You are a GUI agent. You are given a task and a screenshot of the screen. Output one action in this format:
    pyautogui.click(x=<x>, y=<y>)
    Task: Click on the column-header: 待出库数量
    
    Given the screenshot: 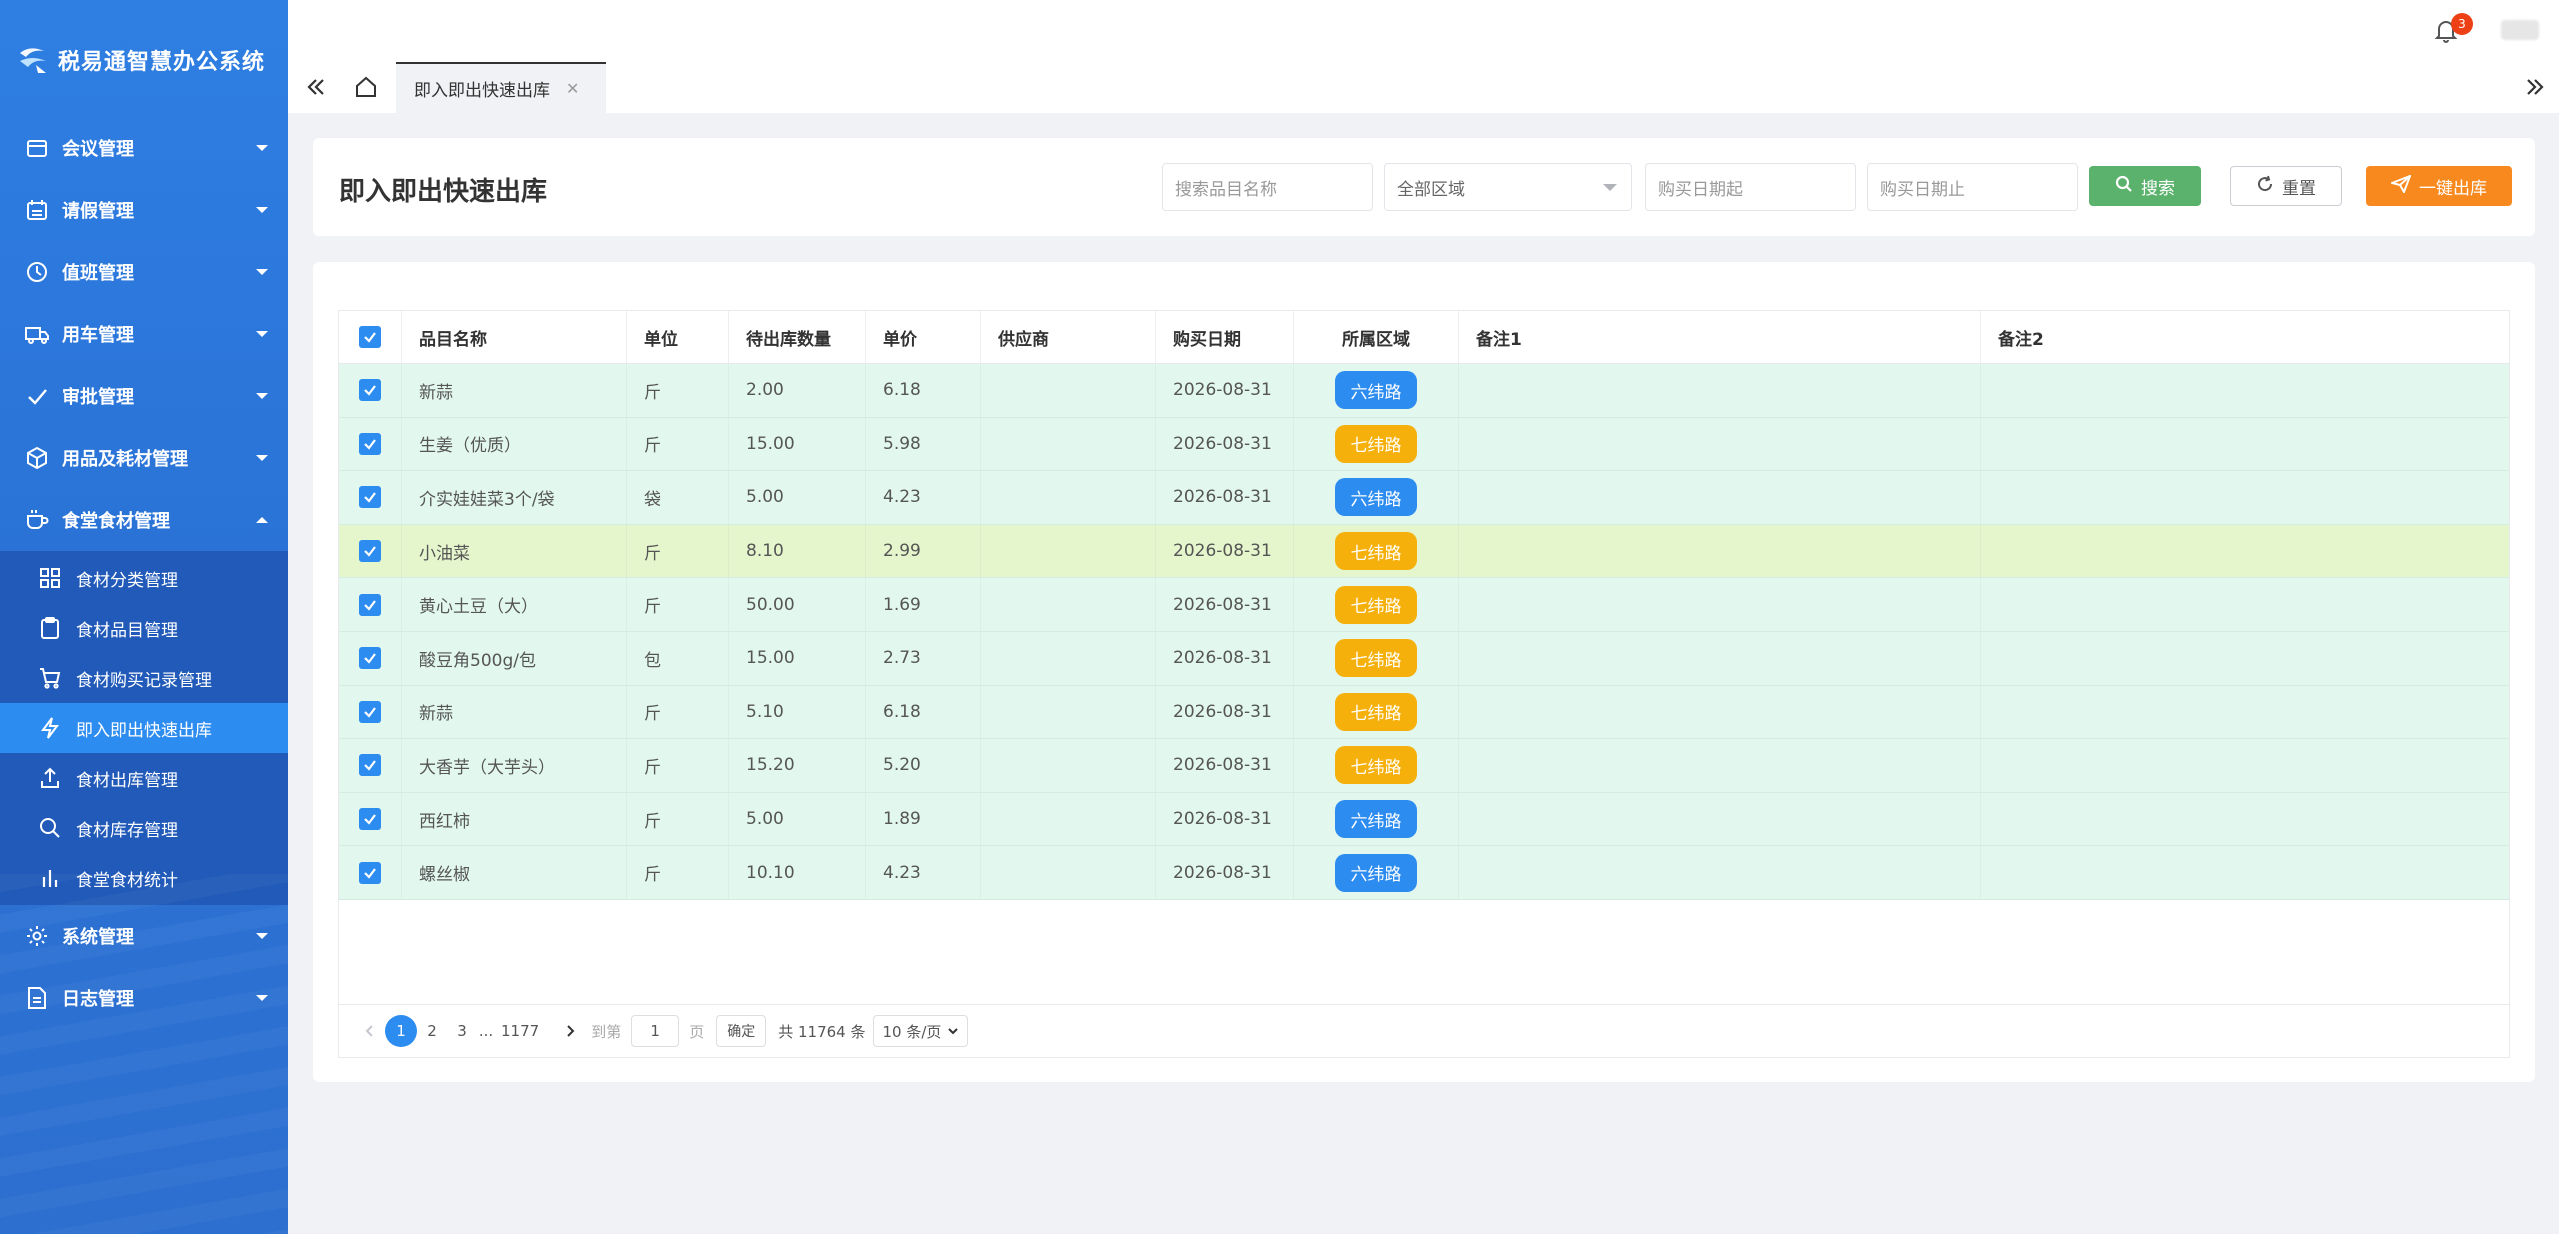 What is the action you would take?
    pyautogui.click(x=797, y=337)
    